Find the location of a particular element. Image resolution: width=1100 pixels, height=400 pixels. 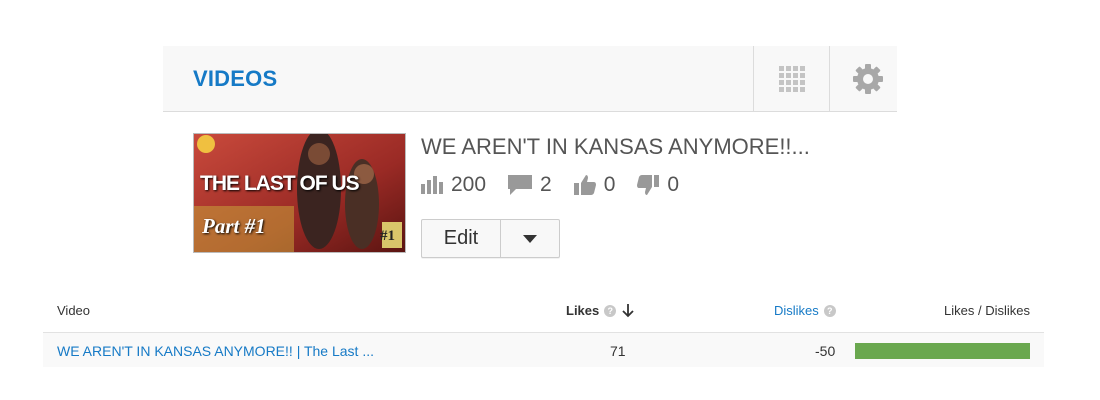

thumbs-up-icon is located at coordinates (584, 185).